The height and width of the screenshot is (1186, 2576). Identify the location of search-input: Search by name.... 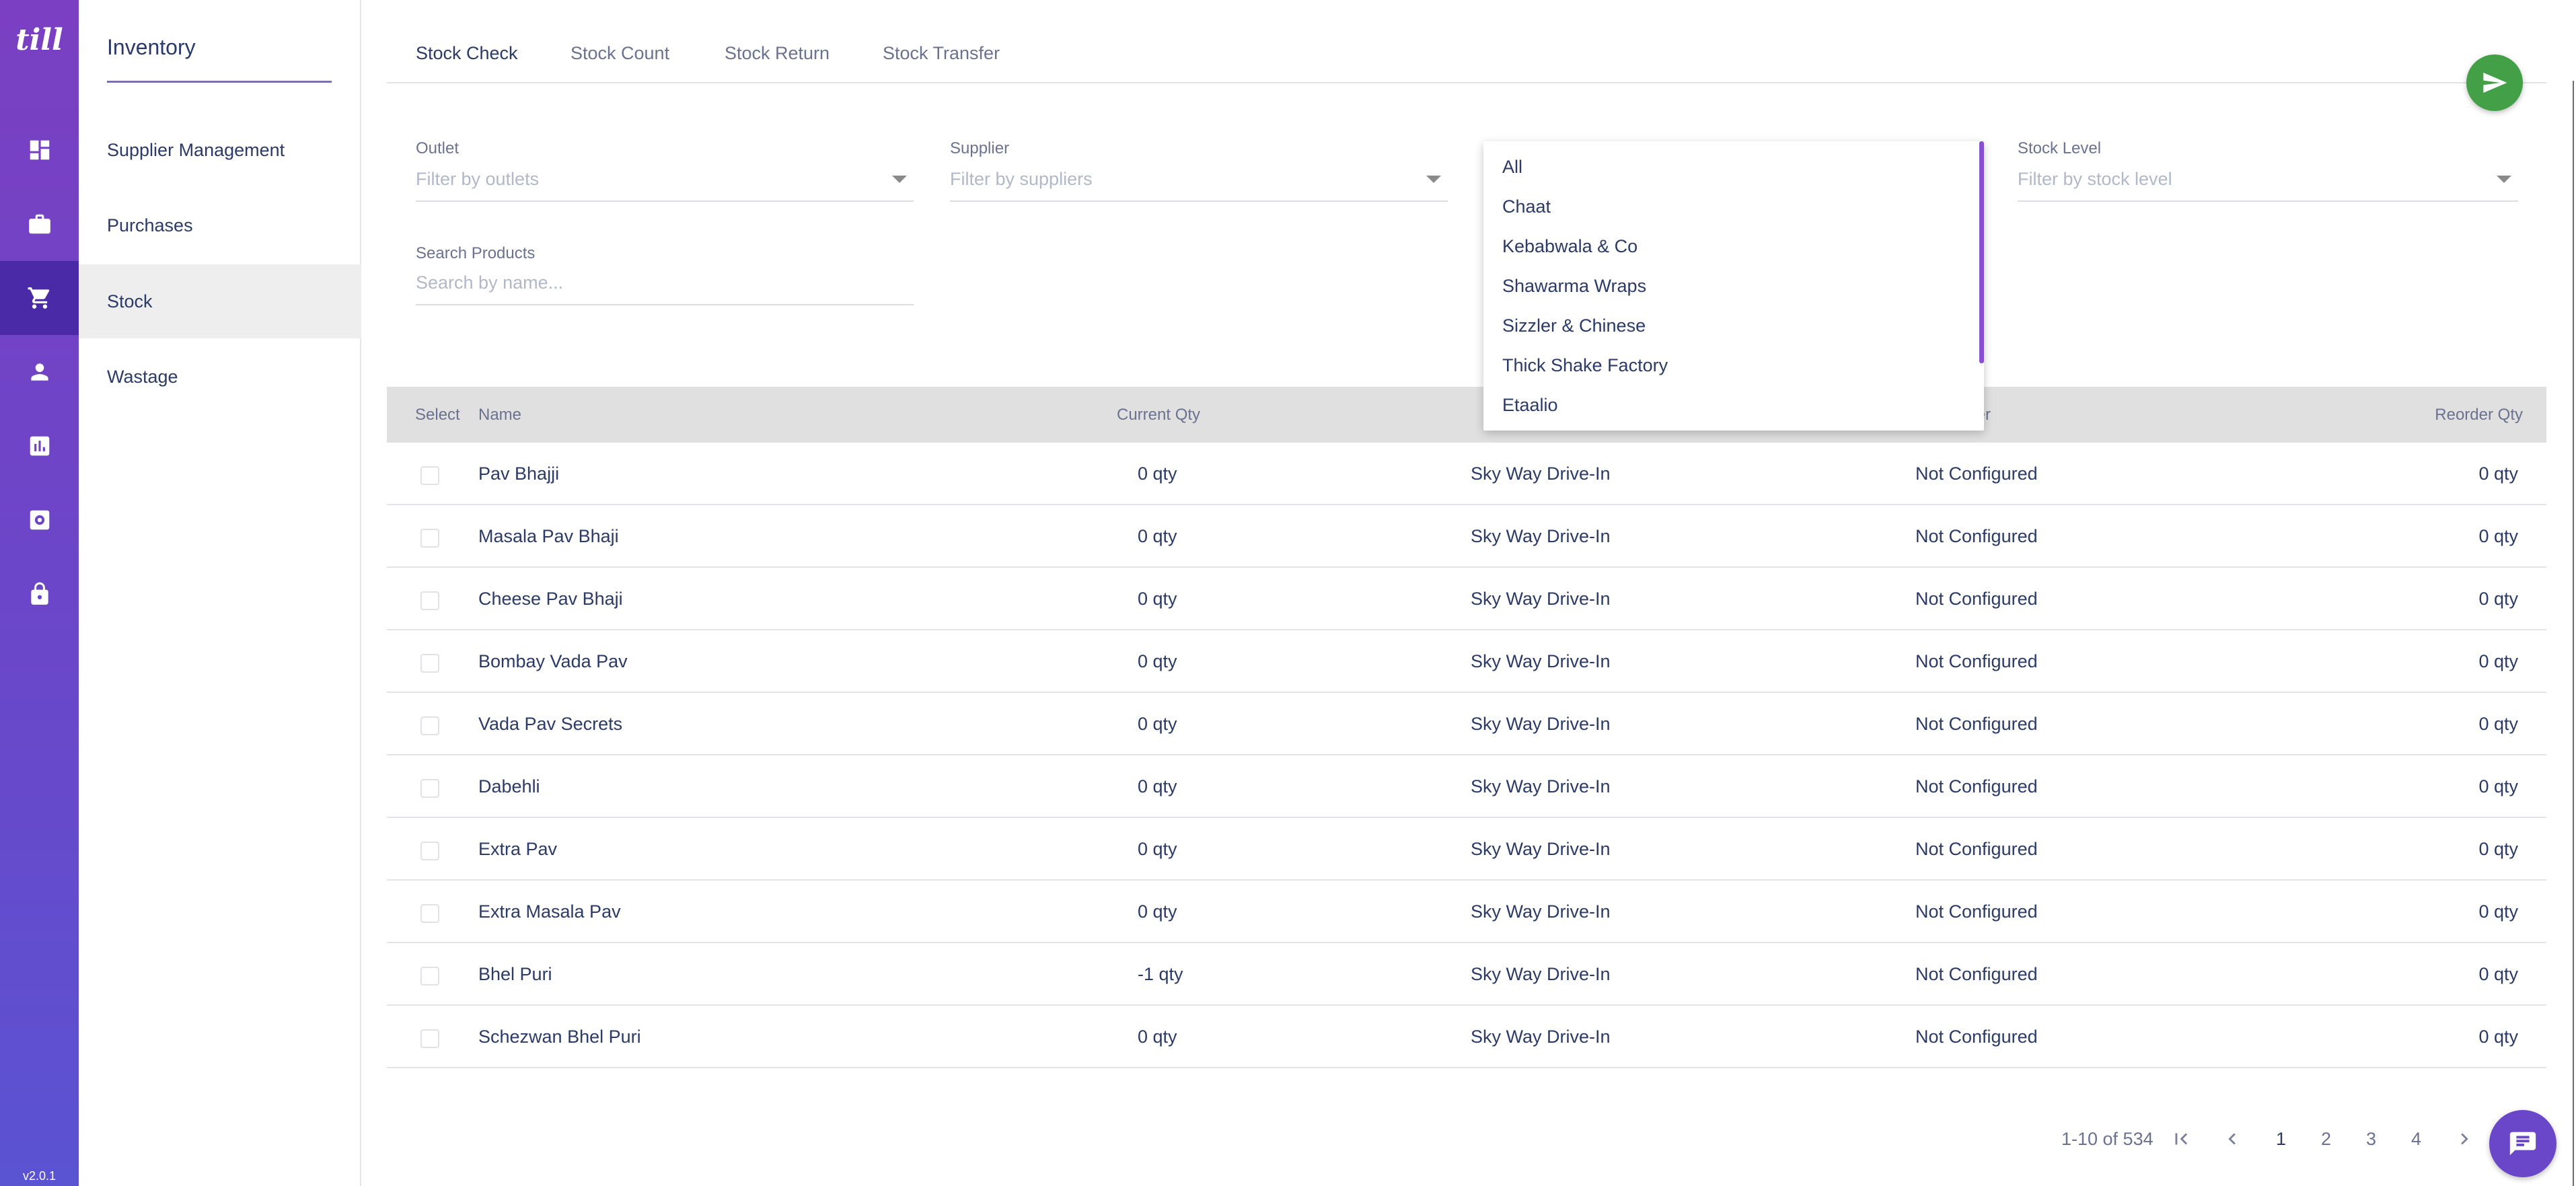
(489, 282).